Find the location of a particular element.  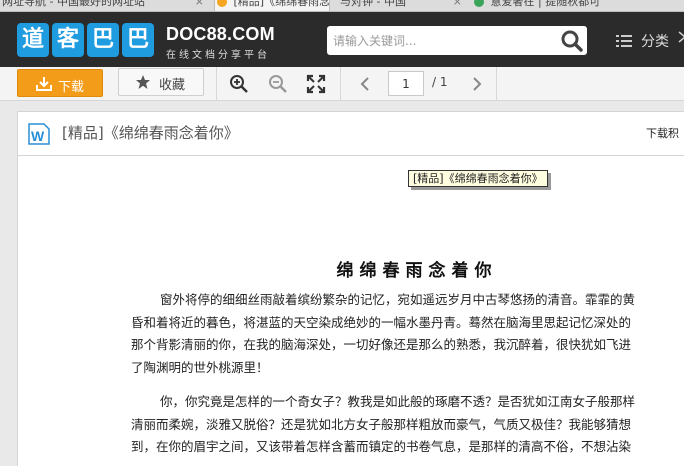

category-menu: 分类 is located at coordinates (655, 41).